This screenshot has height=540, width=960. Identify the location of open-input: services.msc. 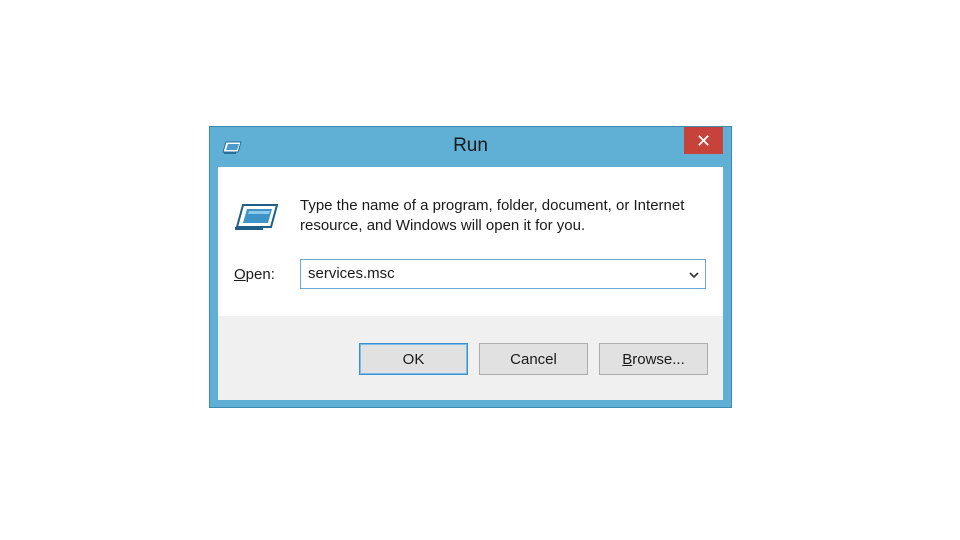
(351, 273).